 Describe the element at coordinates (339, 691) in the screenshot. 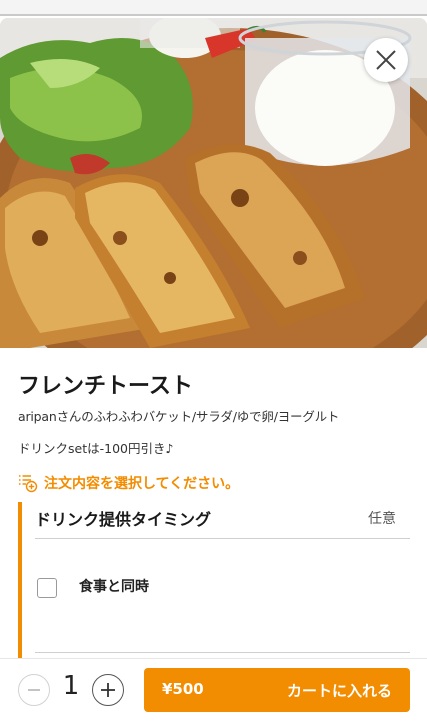

I see `add-to-cart-label: カートに入れる` at that location.